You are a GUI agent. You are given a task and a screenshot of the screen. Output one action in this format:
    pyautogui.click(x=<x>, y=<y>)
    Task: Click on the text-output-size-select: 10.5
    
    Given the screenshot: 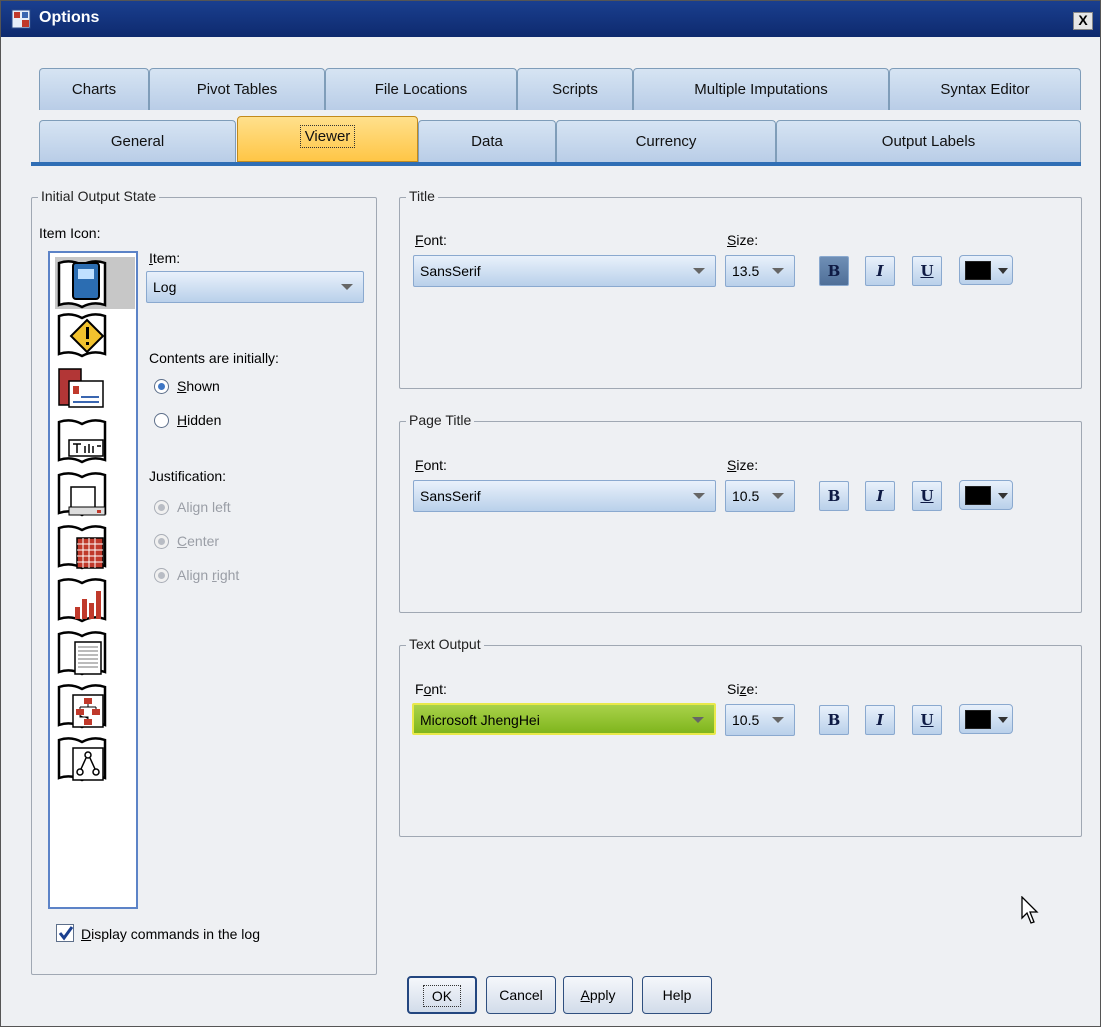 What is the action you would take?
    pyautogui.click(x=760, y=720)
    